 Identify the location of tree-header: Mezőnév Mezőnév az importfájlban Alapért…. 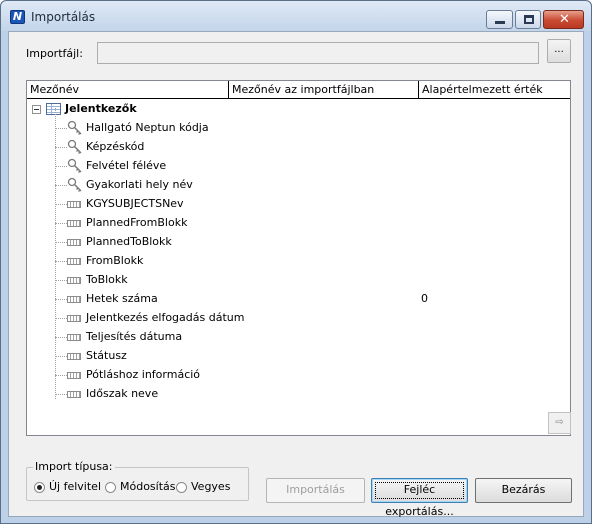
(298, 90).